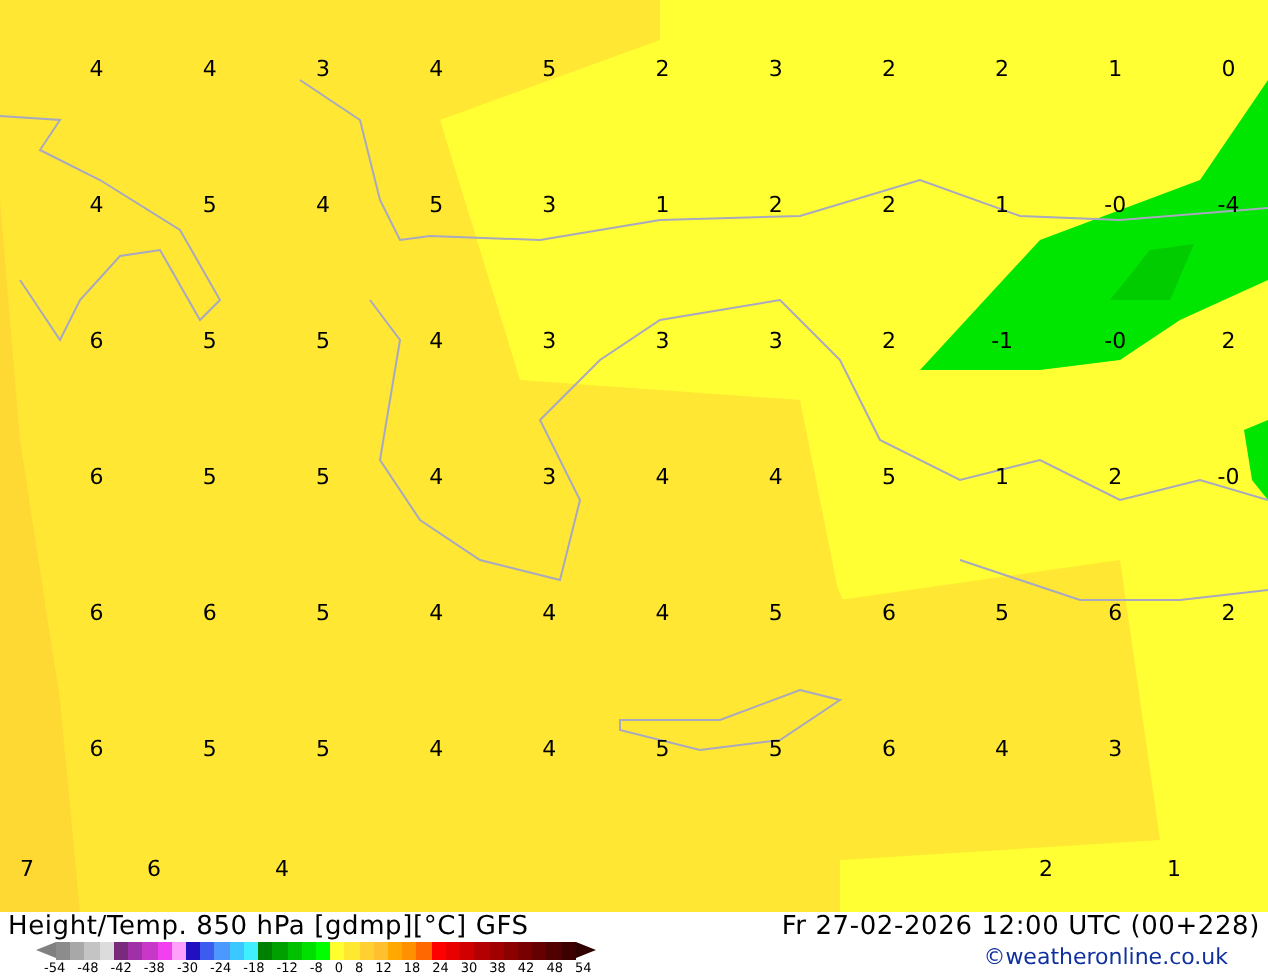  Describe the element at coordinates (1002, 340) in the screenshot. I see `temperature-value: -1` at that location.